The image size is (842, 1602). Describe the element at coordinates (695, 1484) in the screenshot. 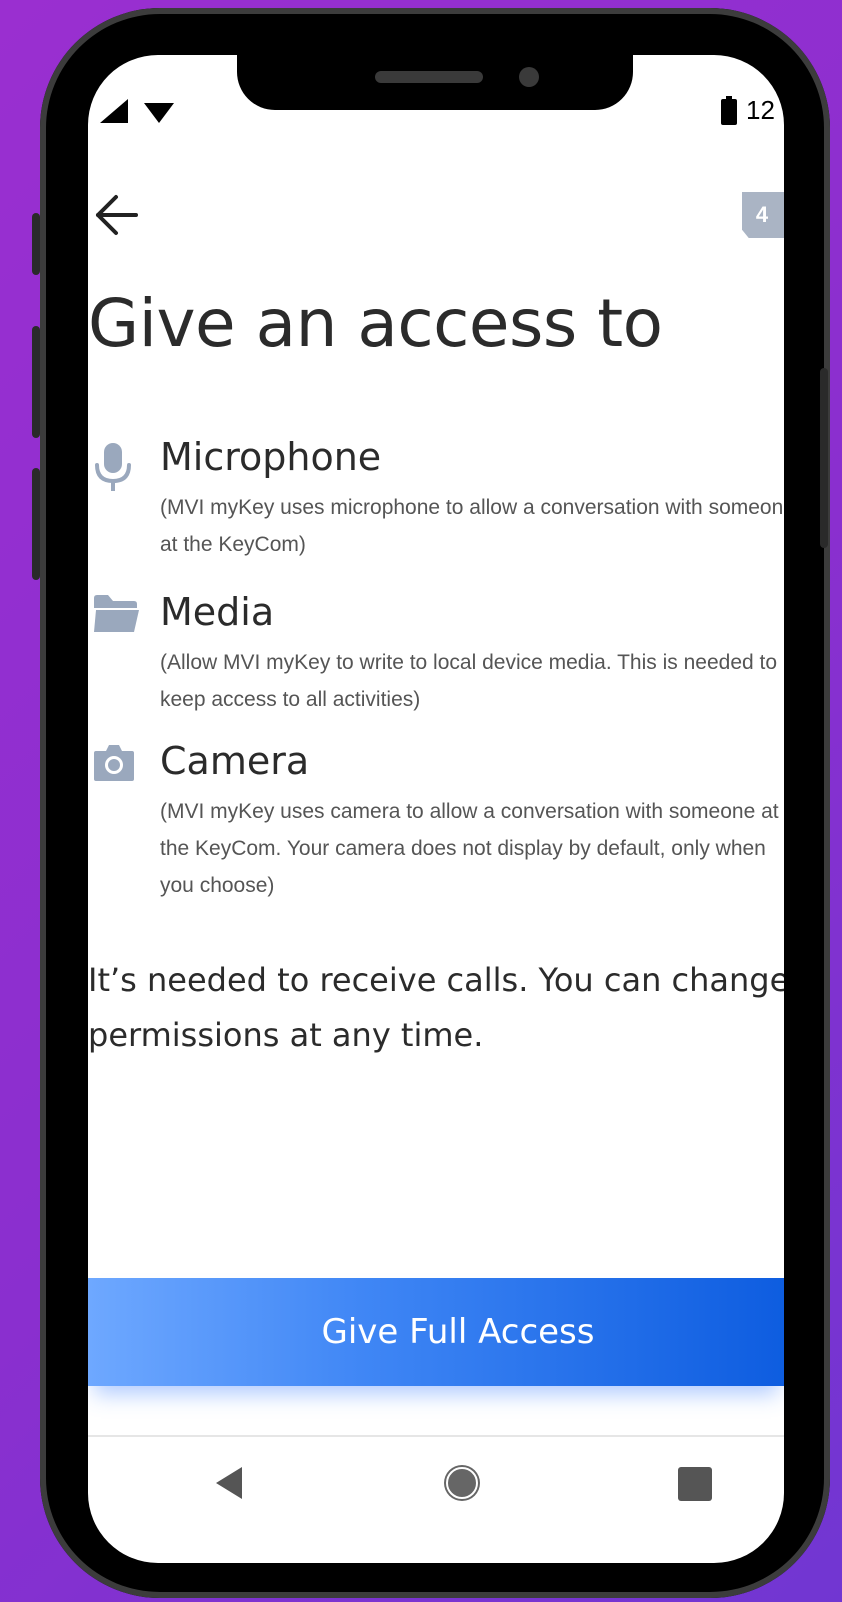

I see `nav-recents-icon` at that location.